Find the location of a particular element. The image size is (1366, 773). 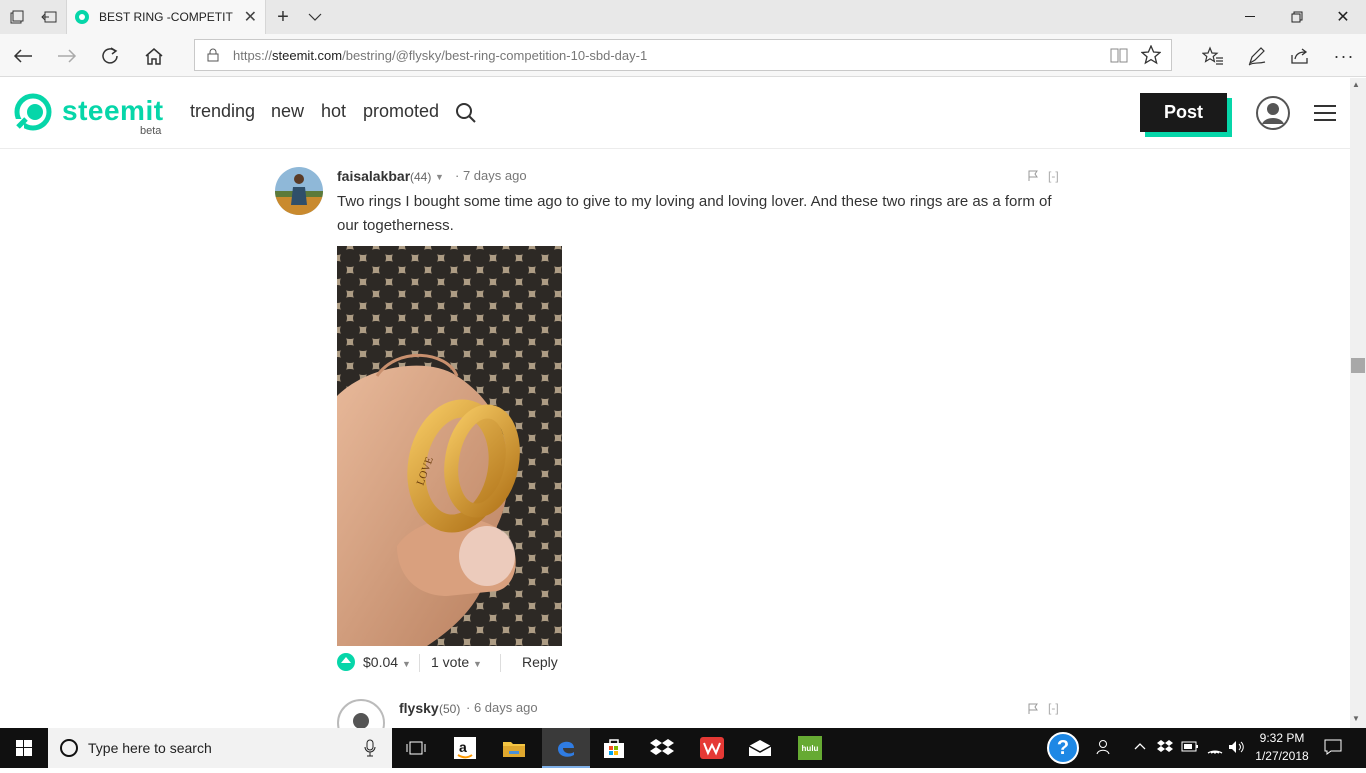

reading-view-icon is located at coordinates (1119, 57).